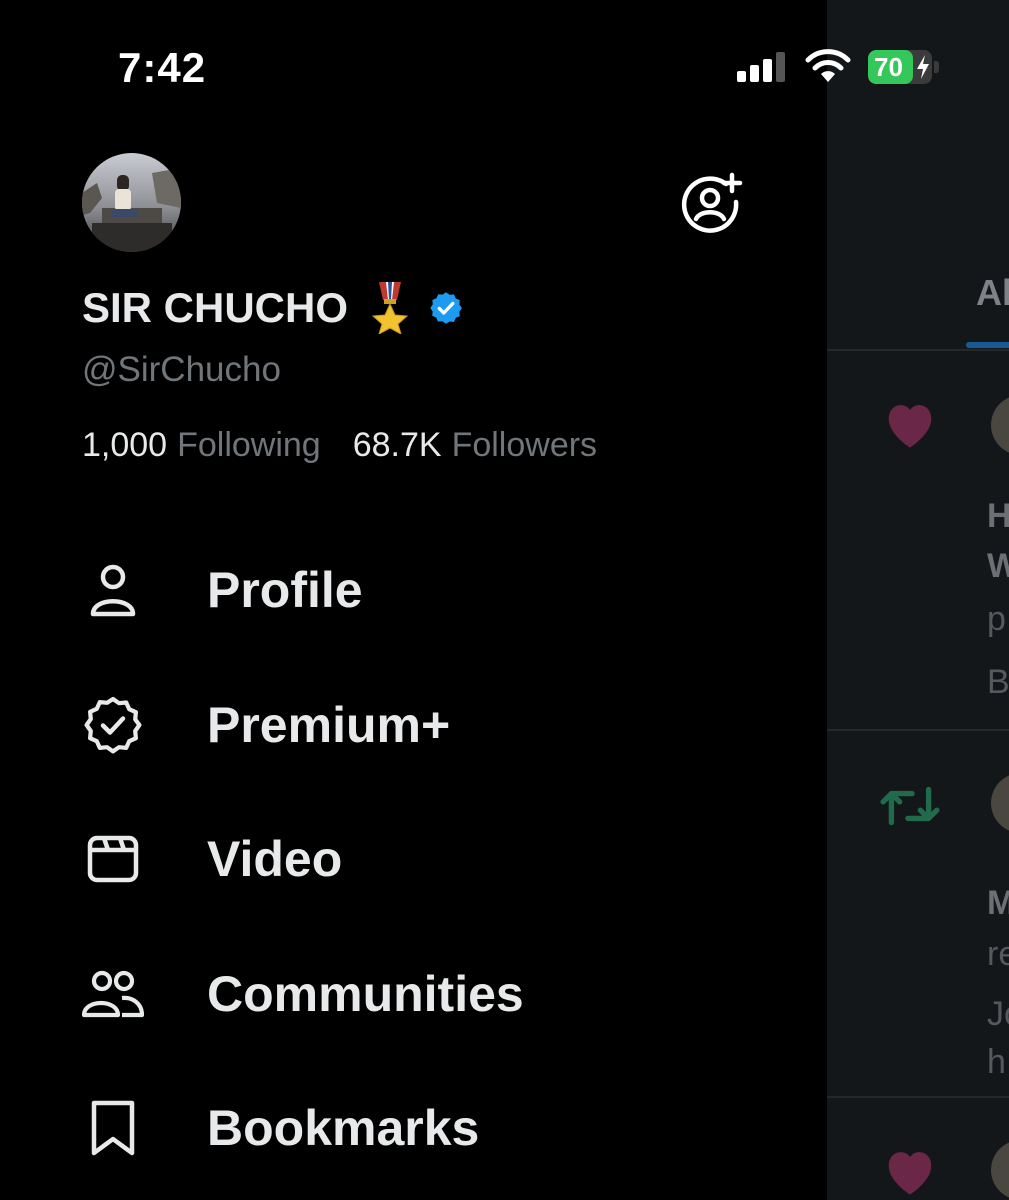 The image size is (1009, 1200). What do you see at coordinates (998, 1014) in the screenshot?
I see `timeline-text: Jo` at bounding box center [998, 1014].